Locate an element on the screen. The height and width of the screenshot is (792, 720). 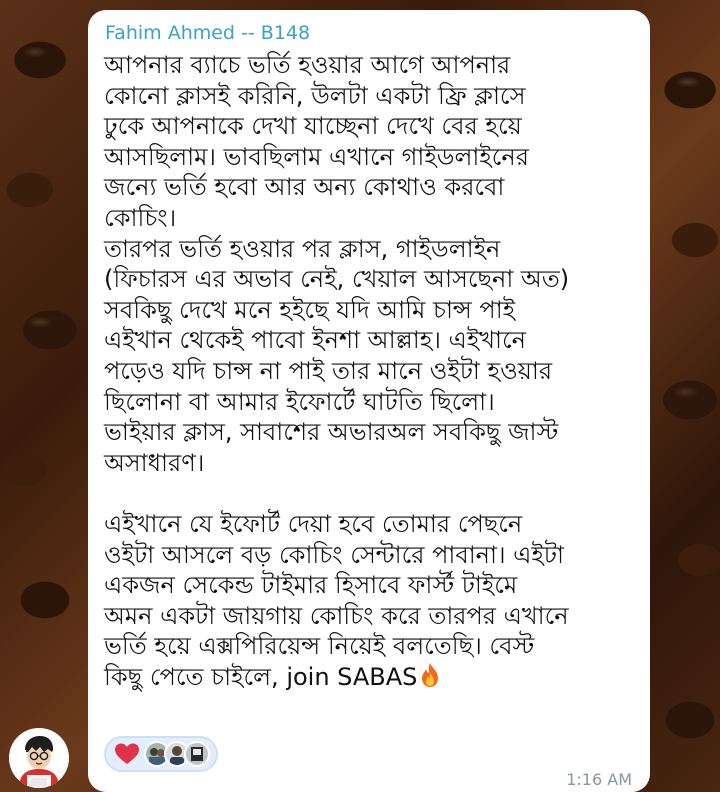
reactions-bar is located at coordinates (161, 754).